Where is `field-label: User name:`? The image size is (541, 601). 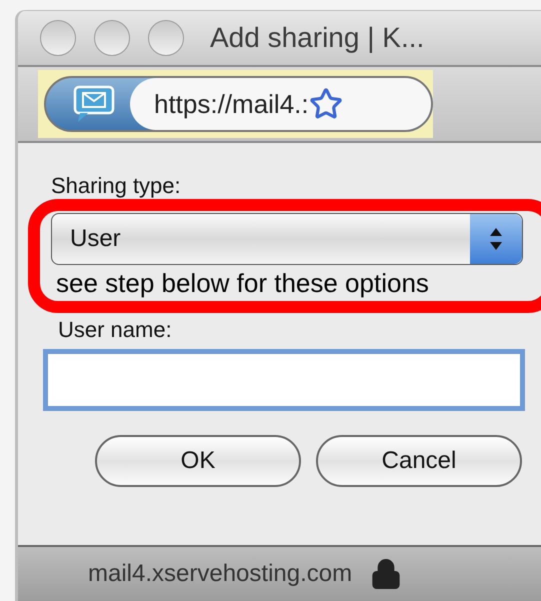
field-label: User name: is located at coordinates (115, 330).